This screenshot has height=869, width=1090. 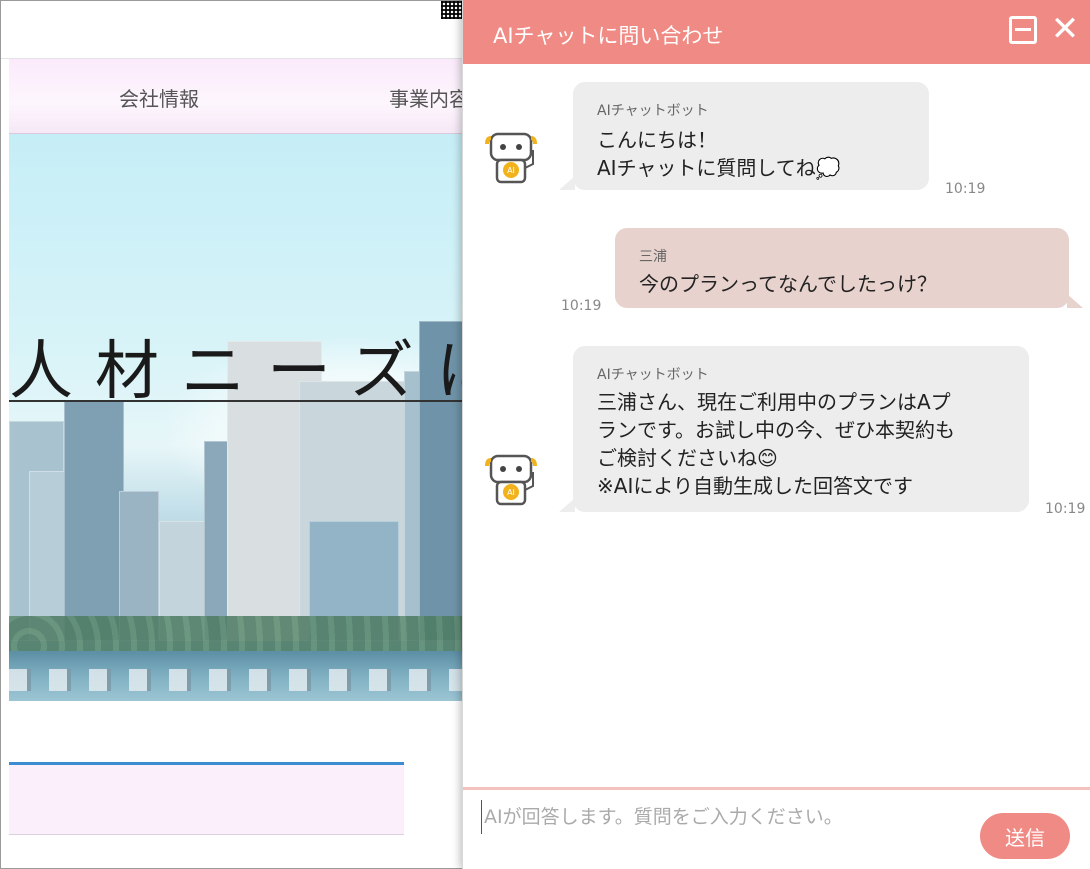 I want to click on qr-code-icon, so click(x=452, y=10).